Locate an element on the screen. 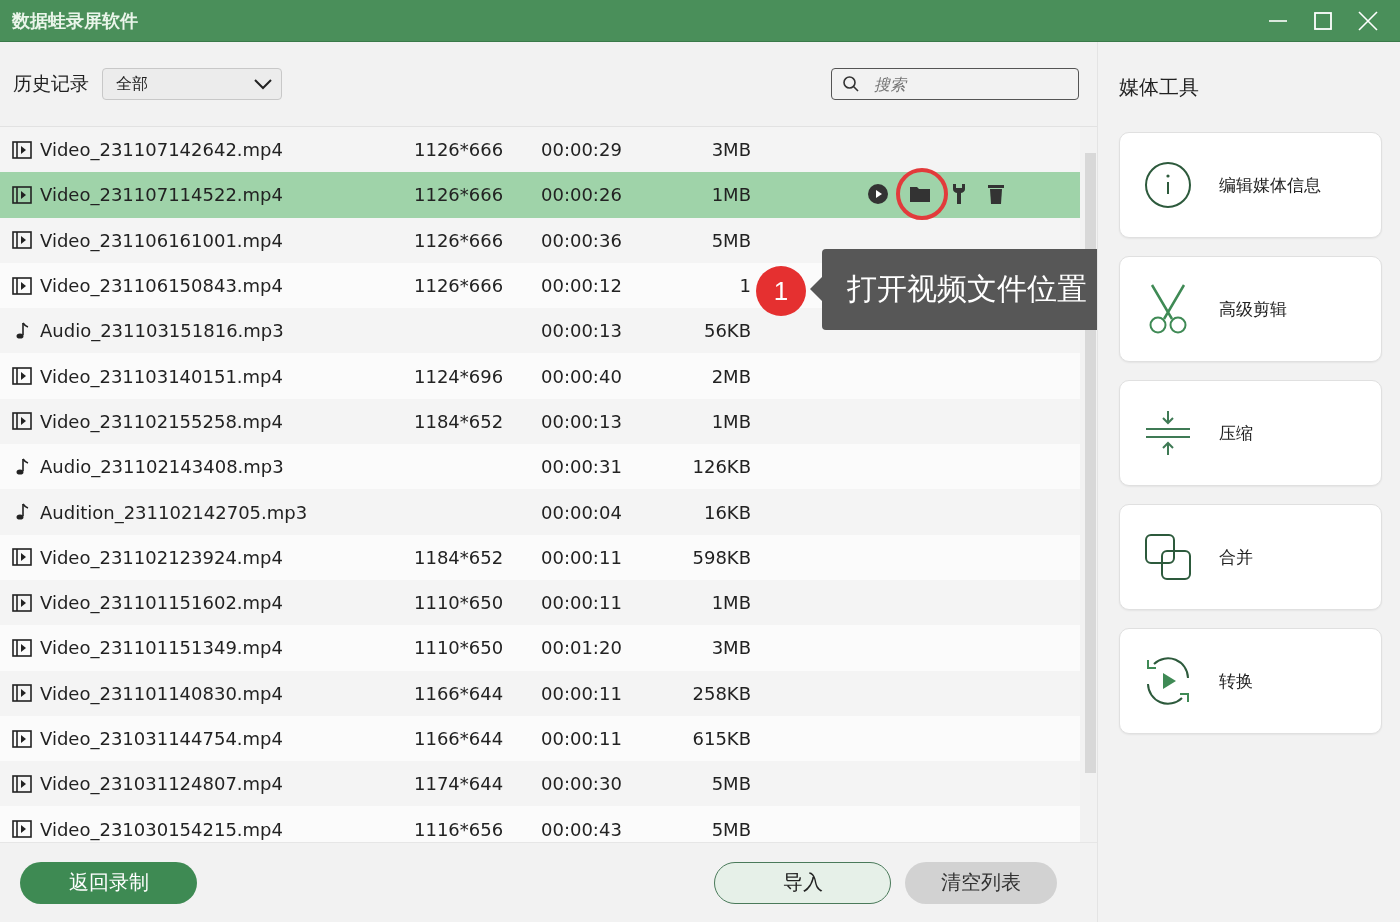 This screenshot has width=1400, height=922. maximize-icon is located at coordinates (1323, 20).